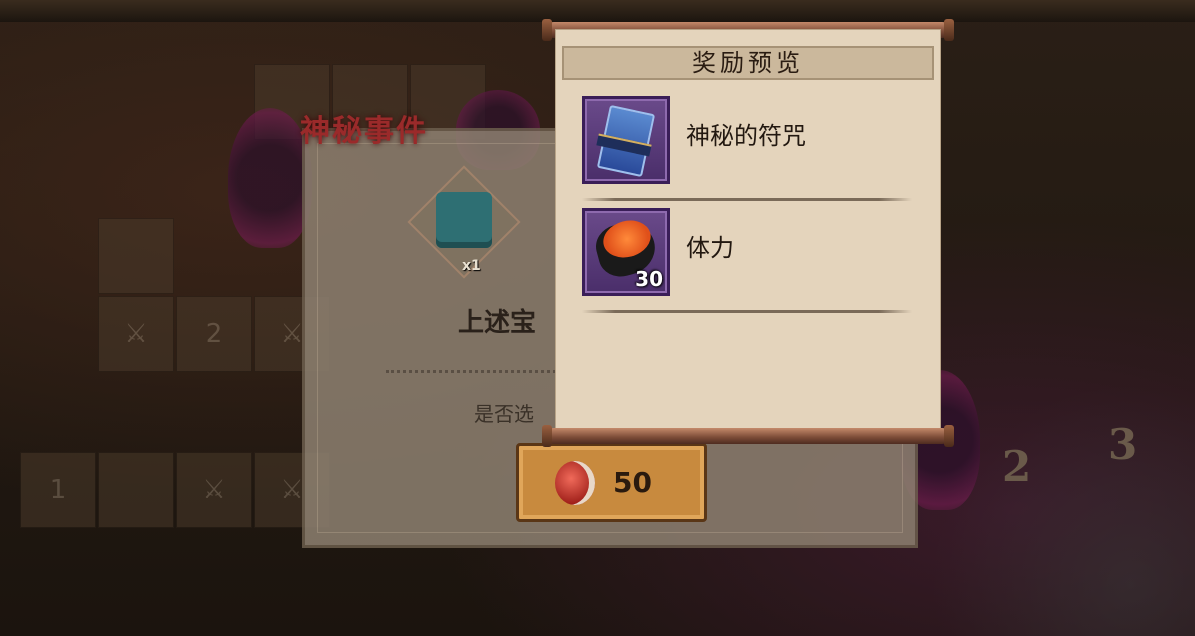 The height and width of the screenshot is (636, 1195). What do you see at coordinates (471, 266) in the screenshot?
I see `gift-count: x1` at bounding box center [471, 266].